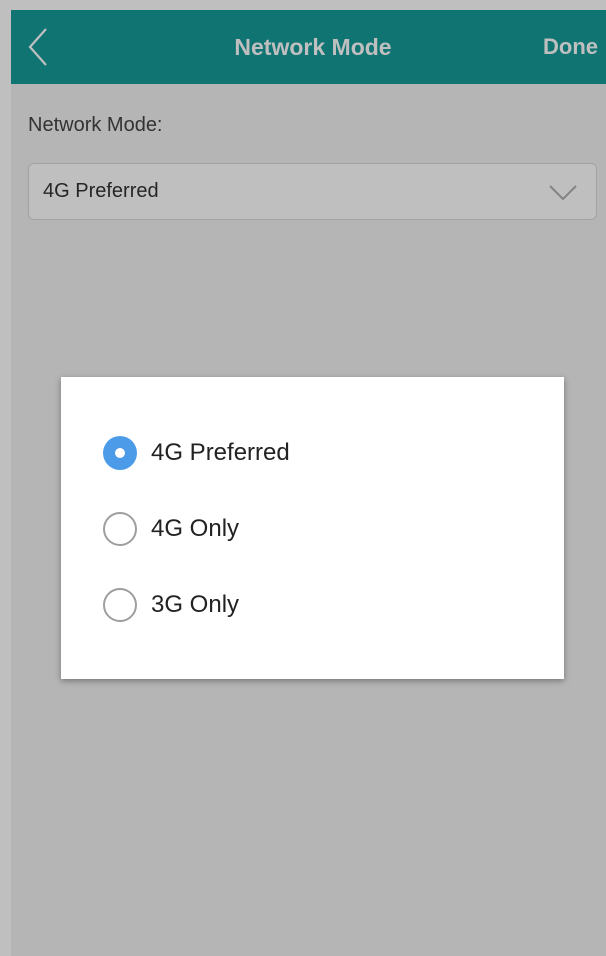 This screenshot has height=956, width=606. I want to click on option-3g-only: 3G Only, so click(171, 605).